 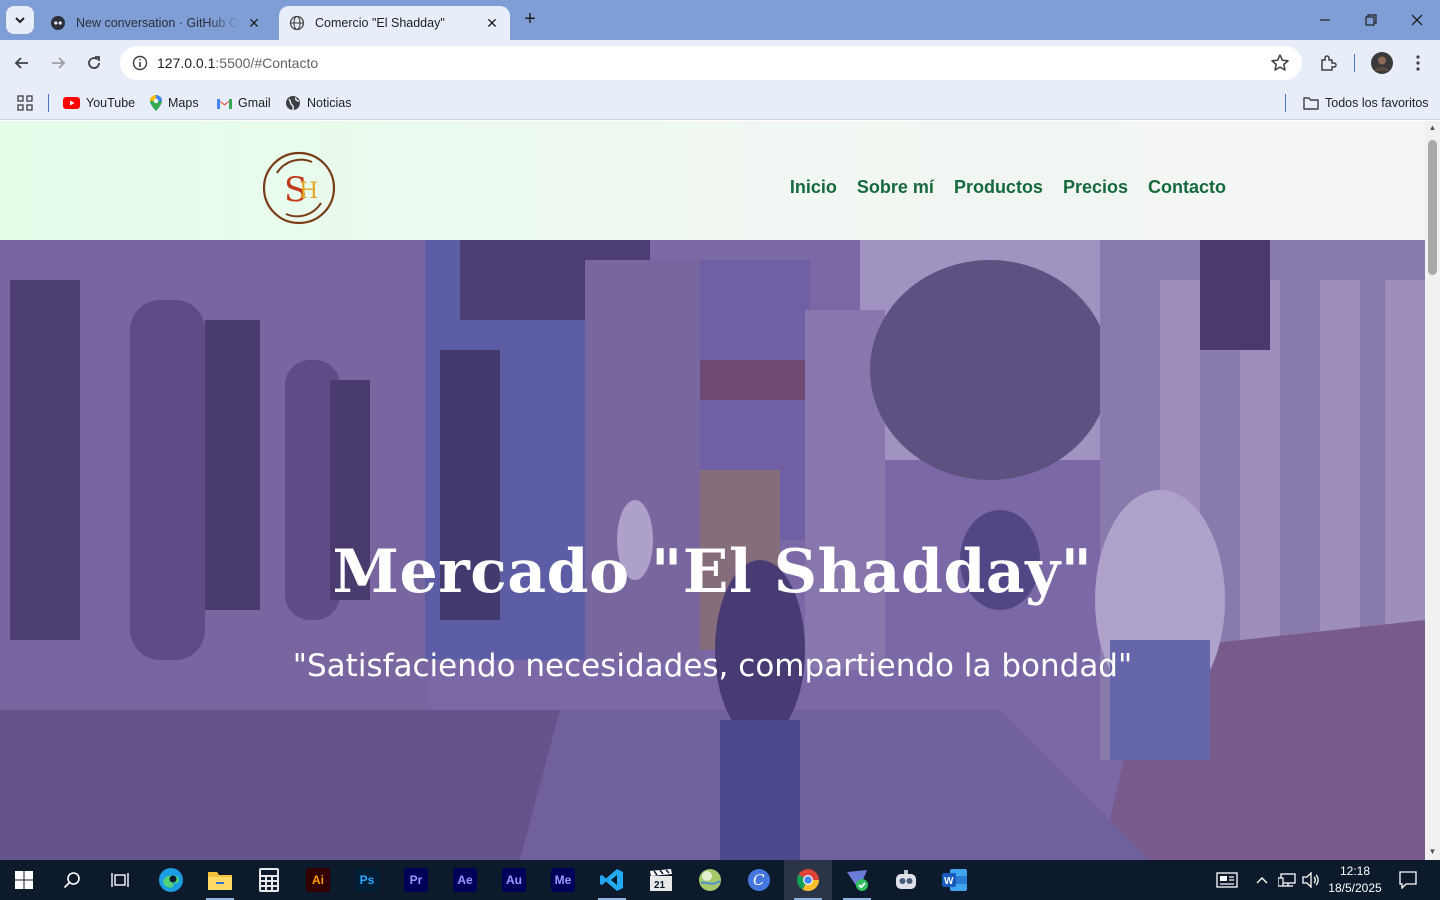 I want to click on tab-copilot: New conversation · GitHub Copilot ✕, so click(x=156, y=23).